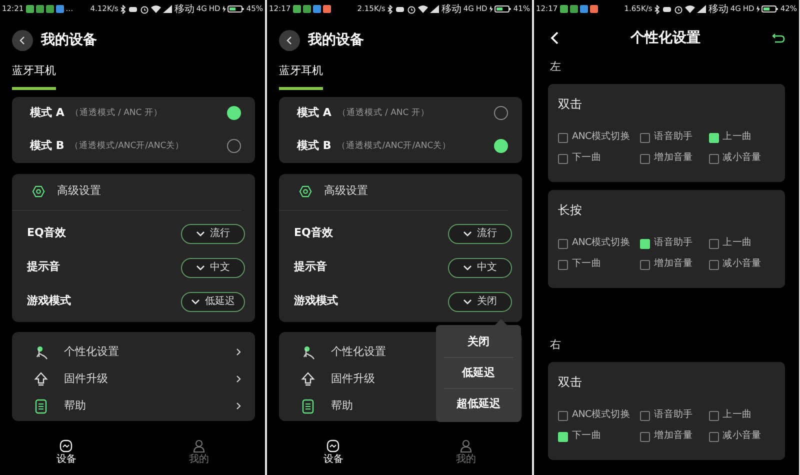  Describe the element at coordinates (556, 345) in the screenshot. I see `side-label: 右` at that location.